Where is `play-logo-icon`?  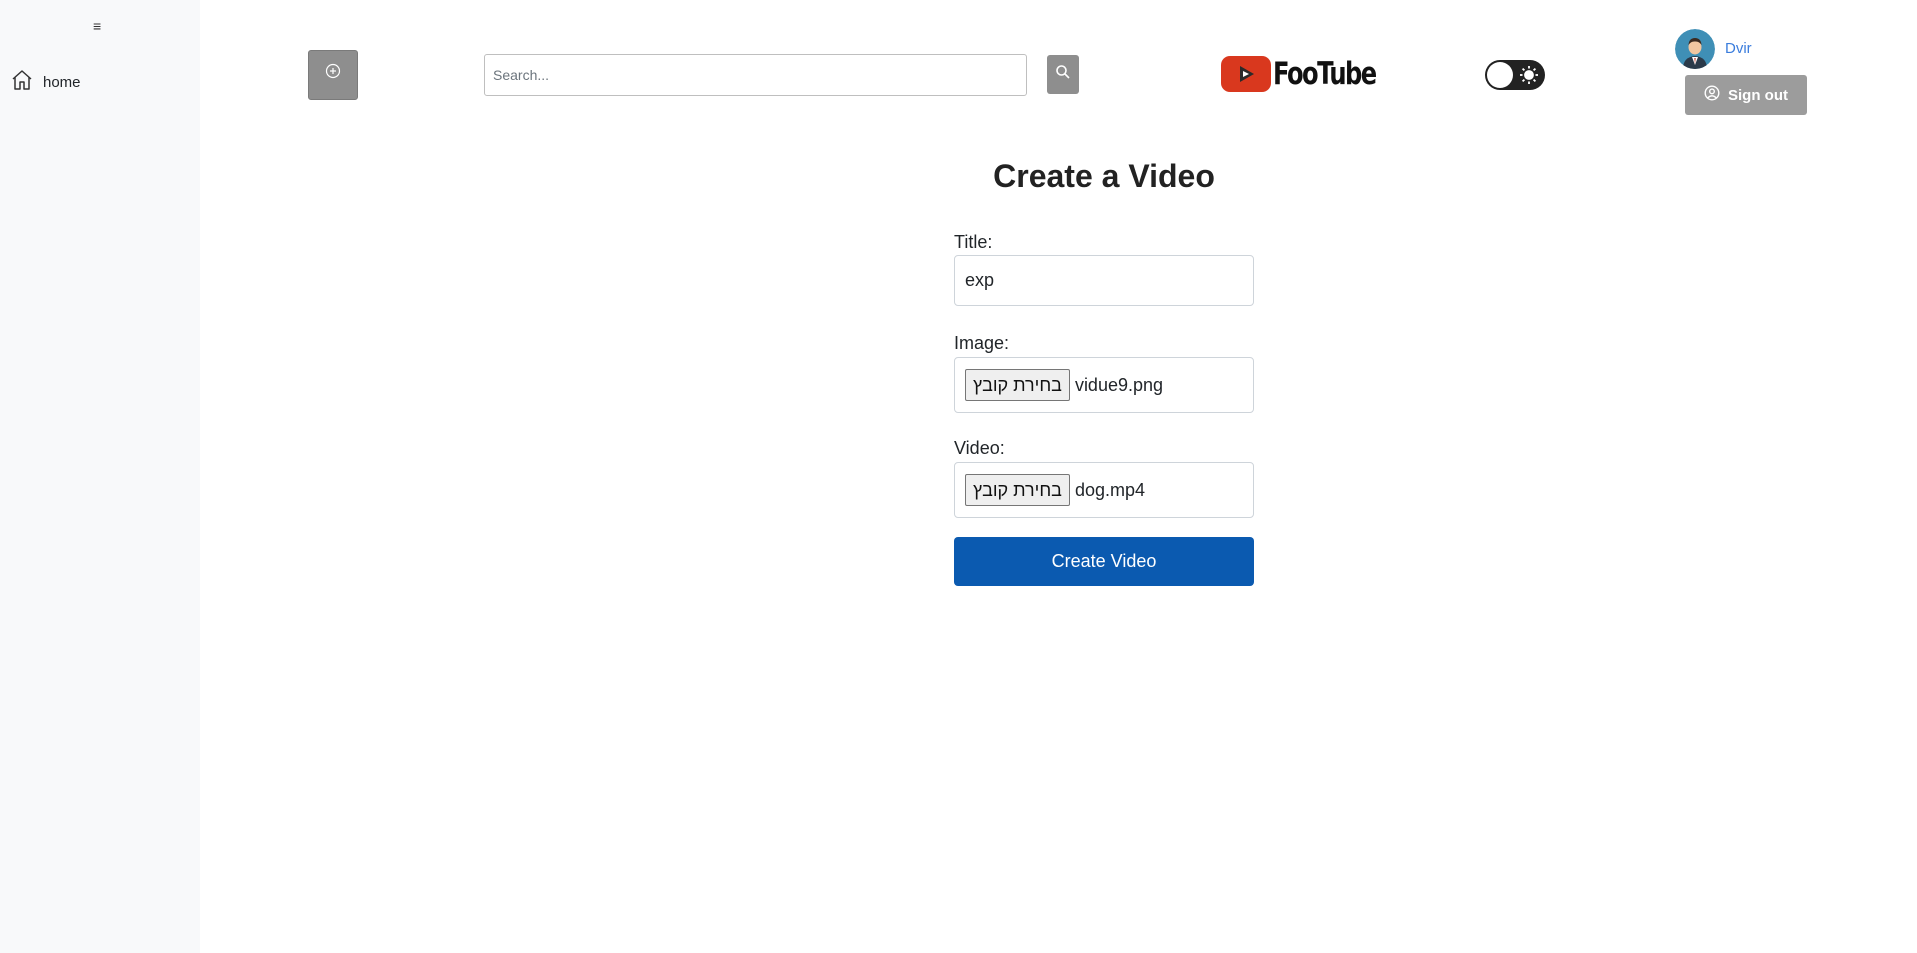 play-logo-icon is located at coordinates (1246, 74).